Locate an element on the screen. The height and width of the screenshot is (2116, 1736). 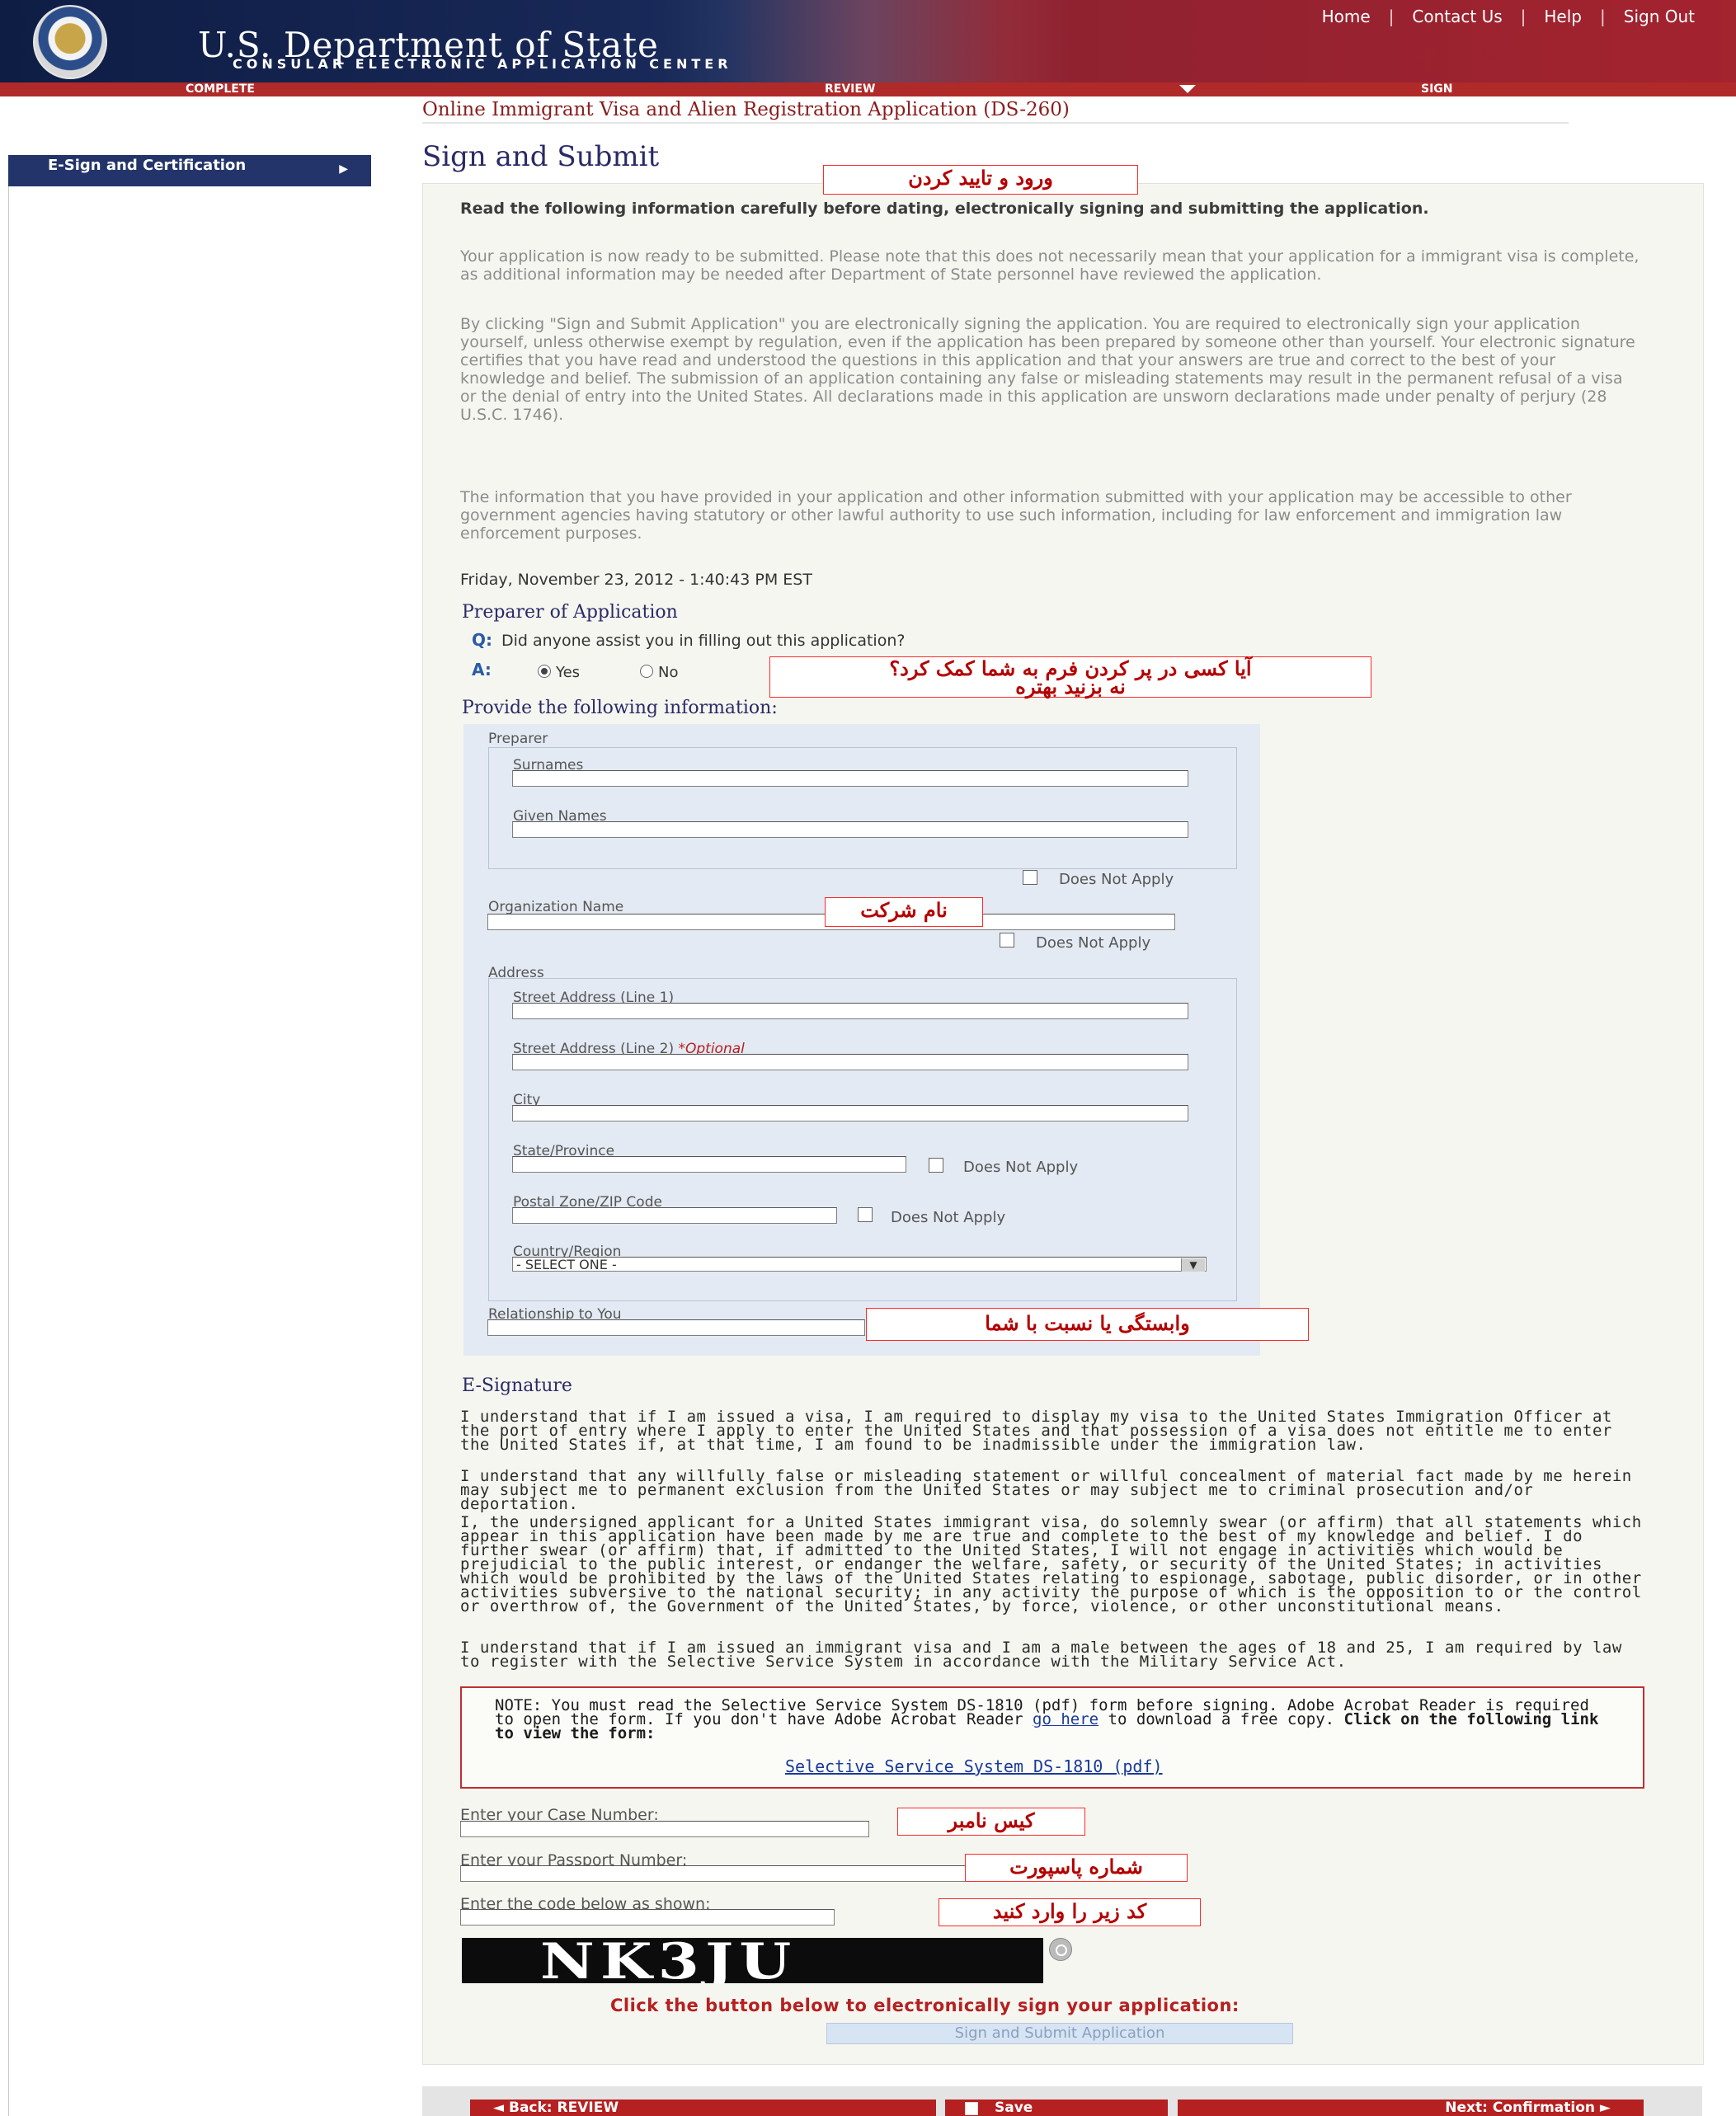
relationship-input is located at coordinates (676, 1327).